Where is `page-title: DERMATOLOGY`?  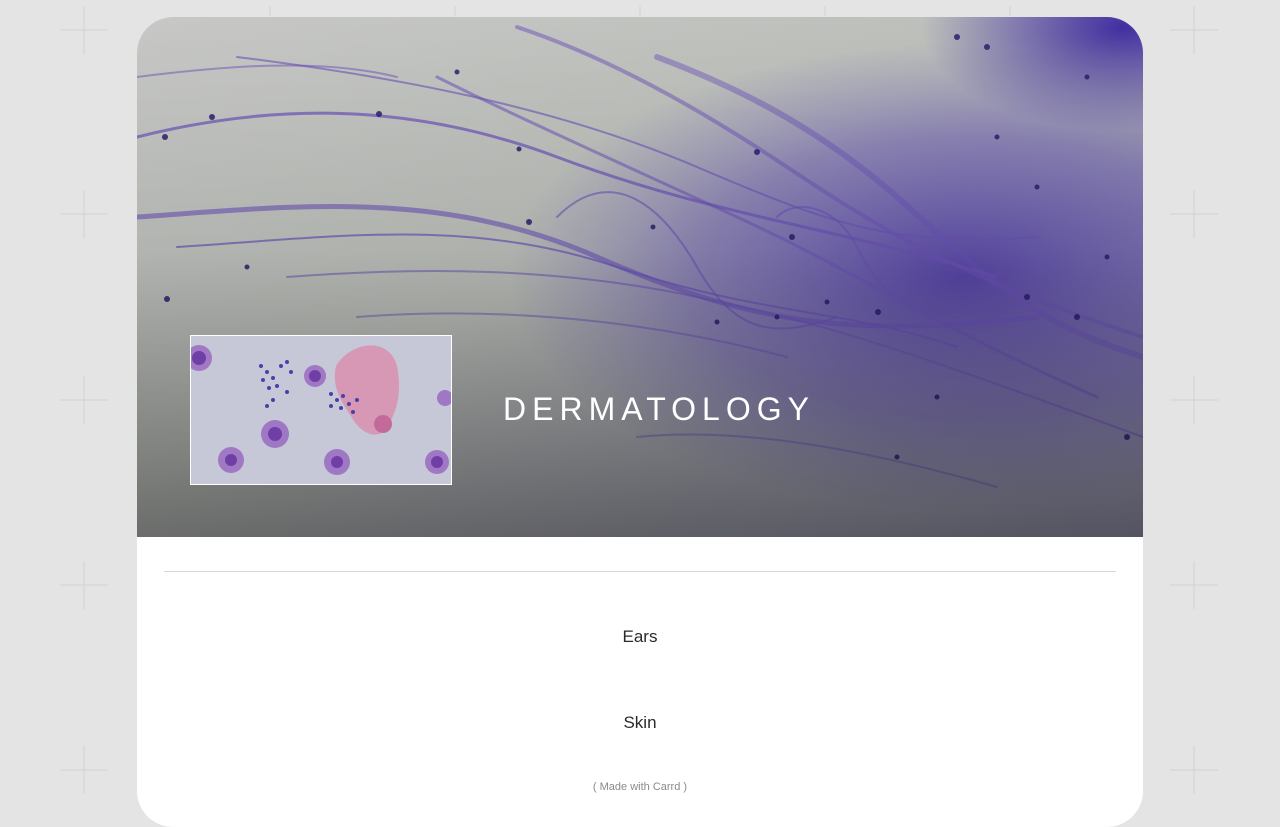 page-title: DERMATOLOGY is located at coordinates (659, 409).